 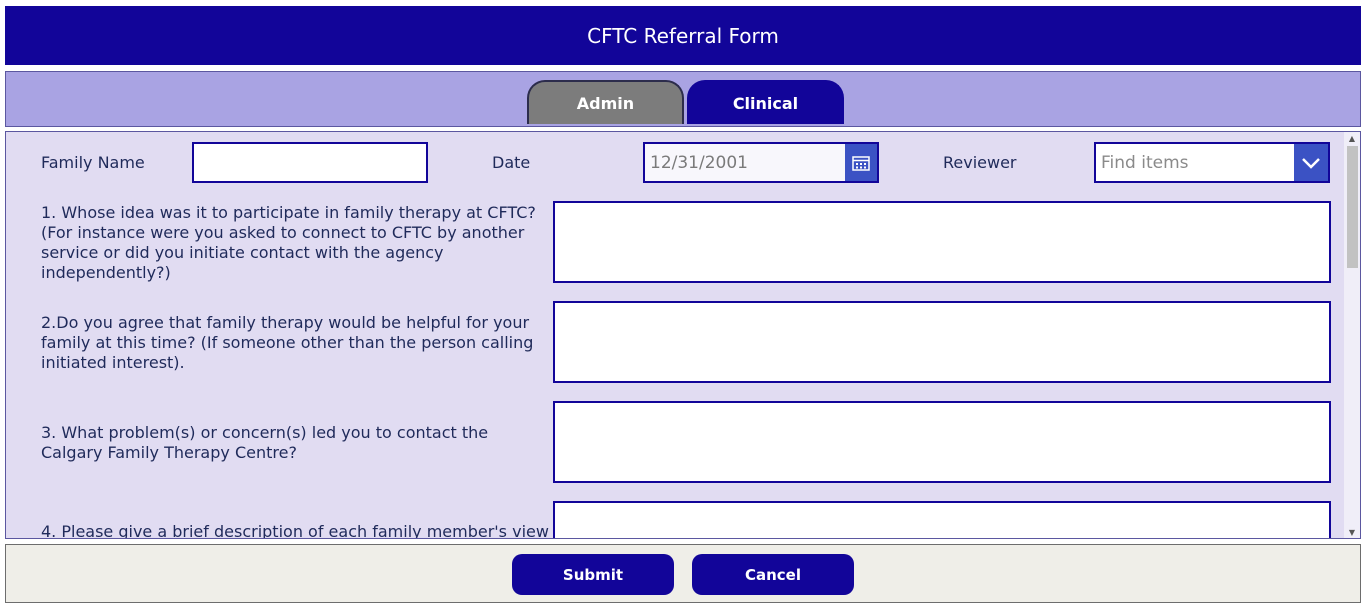 I want to click on page-title: CFTC Referral Form, so click(x=683, y=35).